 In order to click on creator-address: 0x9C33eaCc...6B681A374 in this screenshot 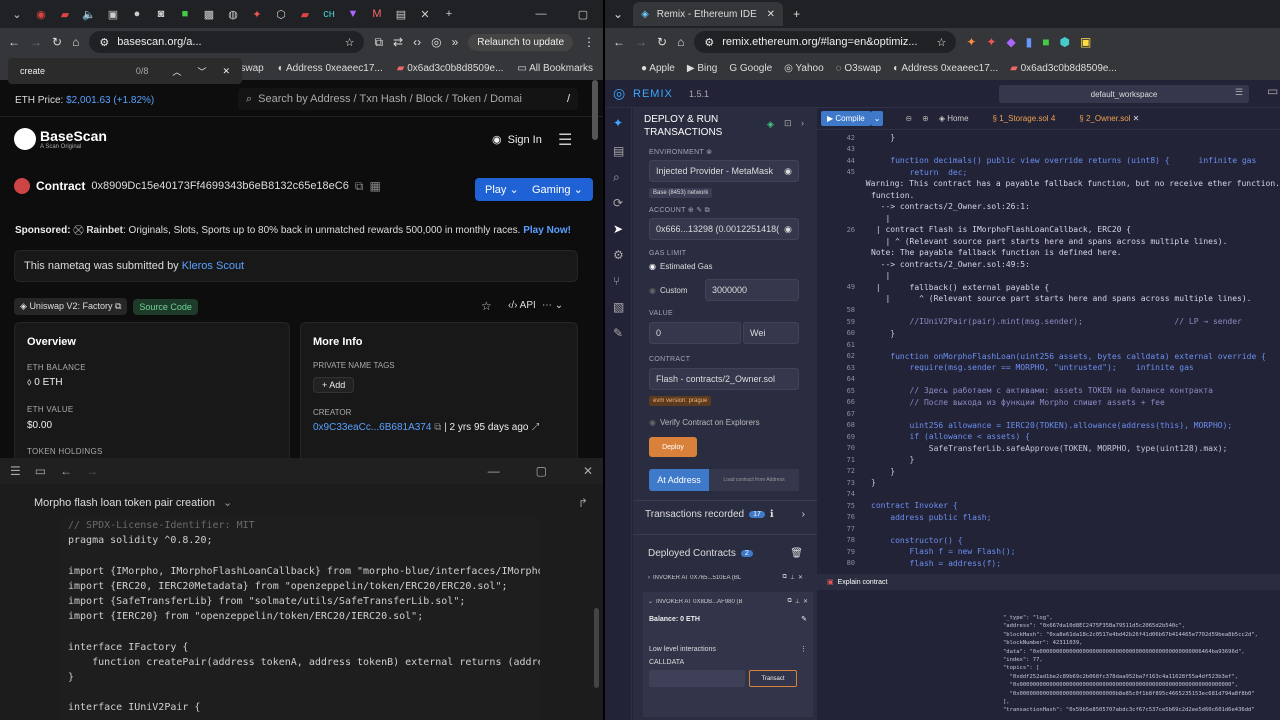, I will do `click(372, 427)`.